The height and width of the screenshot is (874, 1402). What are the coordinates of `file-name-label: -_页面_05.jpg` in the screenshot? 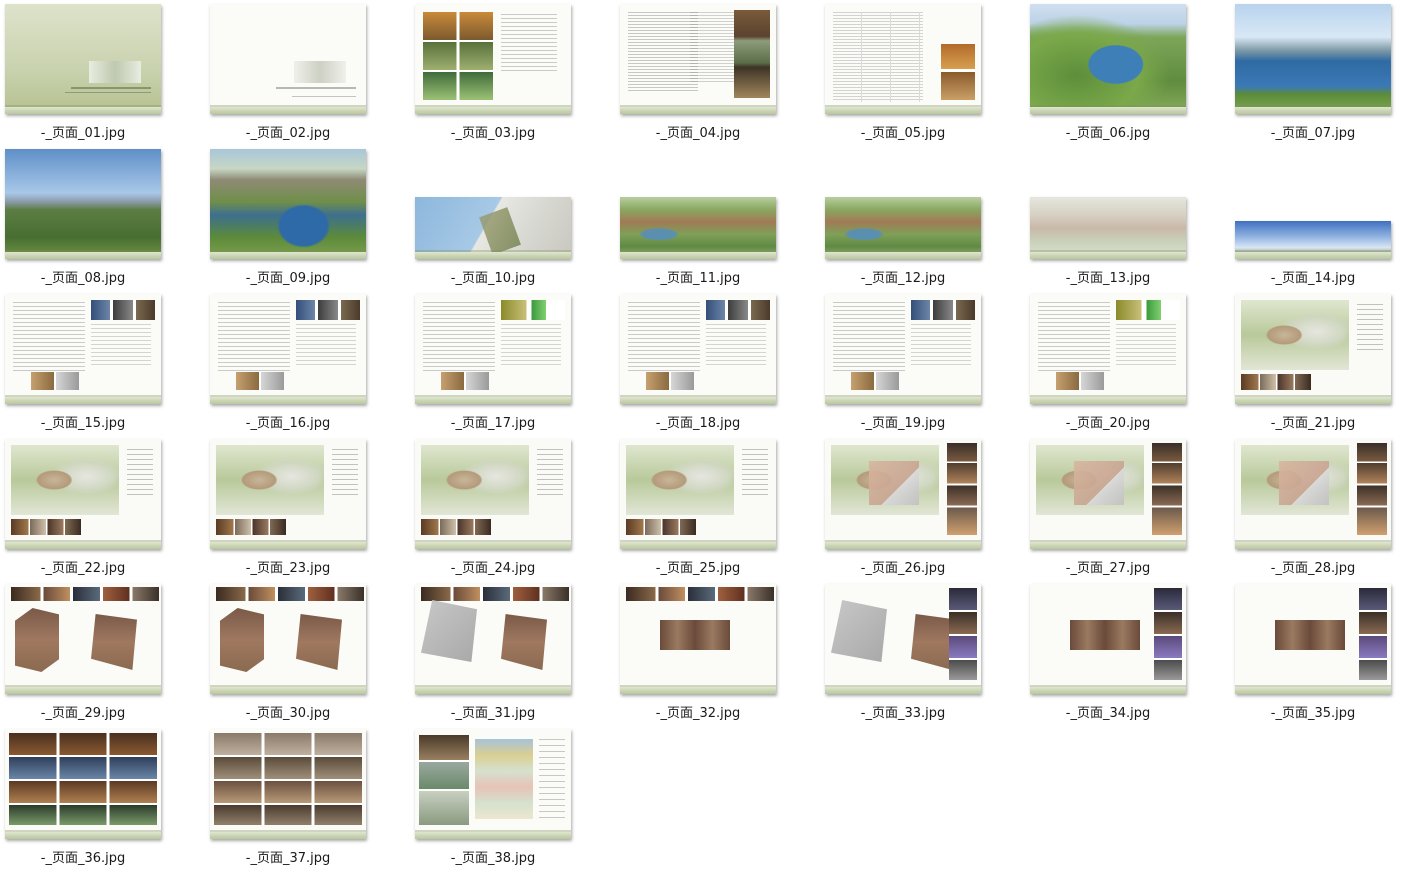 It's located at (903, 131).